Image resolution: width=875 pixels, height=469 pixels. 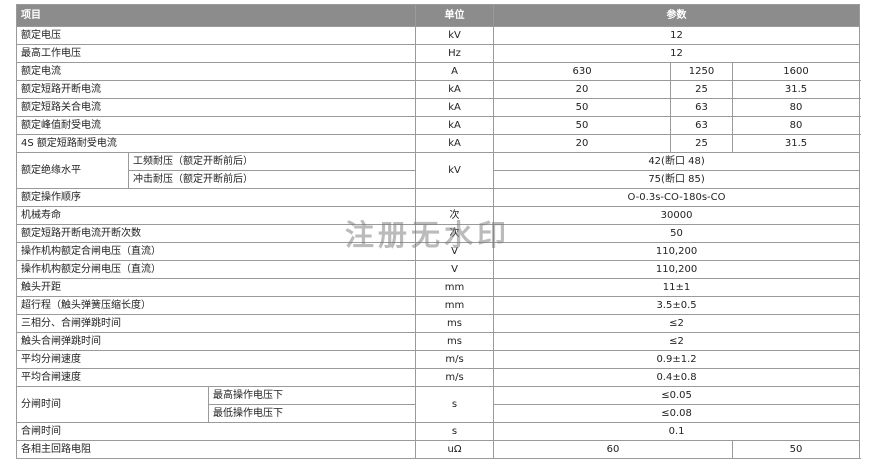 I want to click on table-row: 平均合闸速度 m/s 0.4±0.8, so click(x=438, y=377).